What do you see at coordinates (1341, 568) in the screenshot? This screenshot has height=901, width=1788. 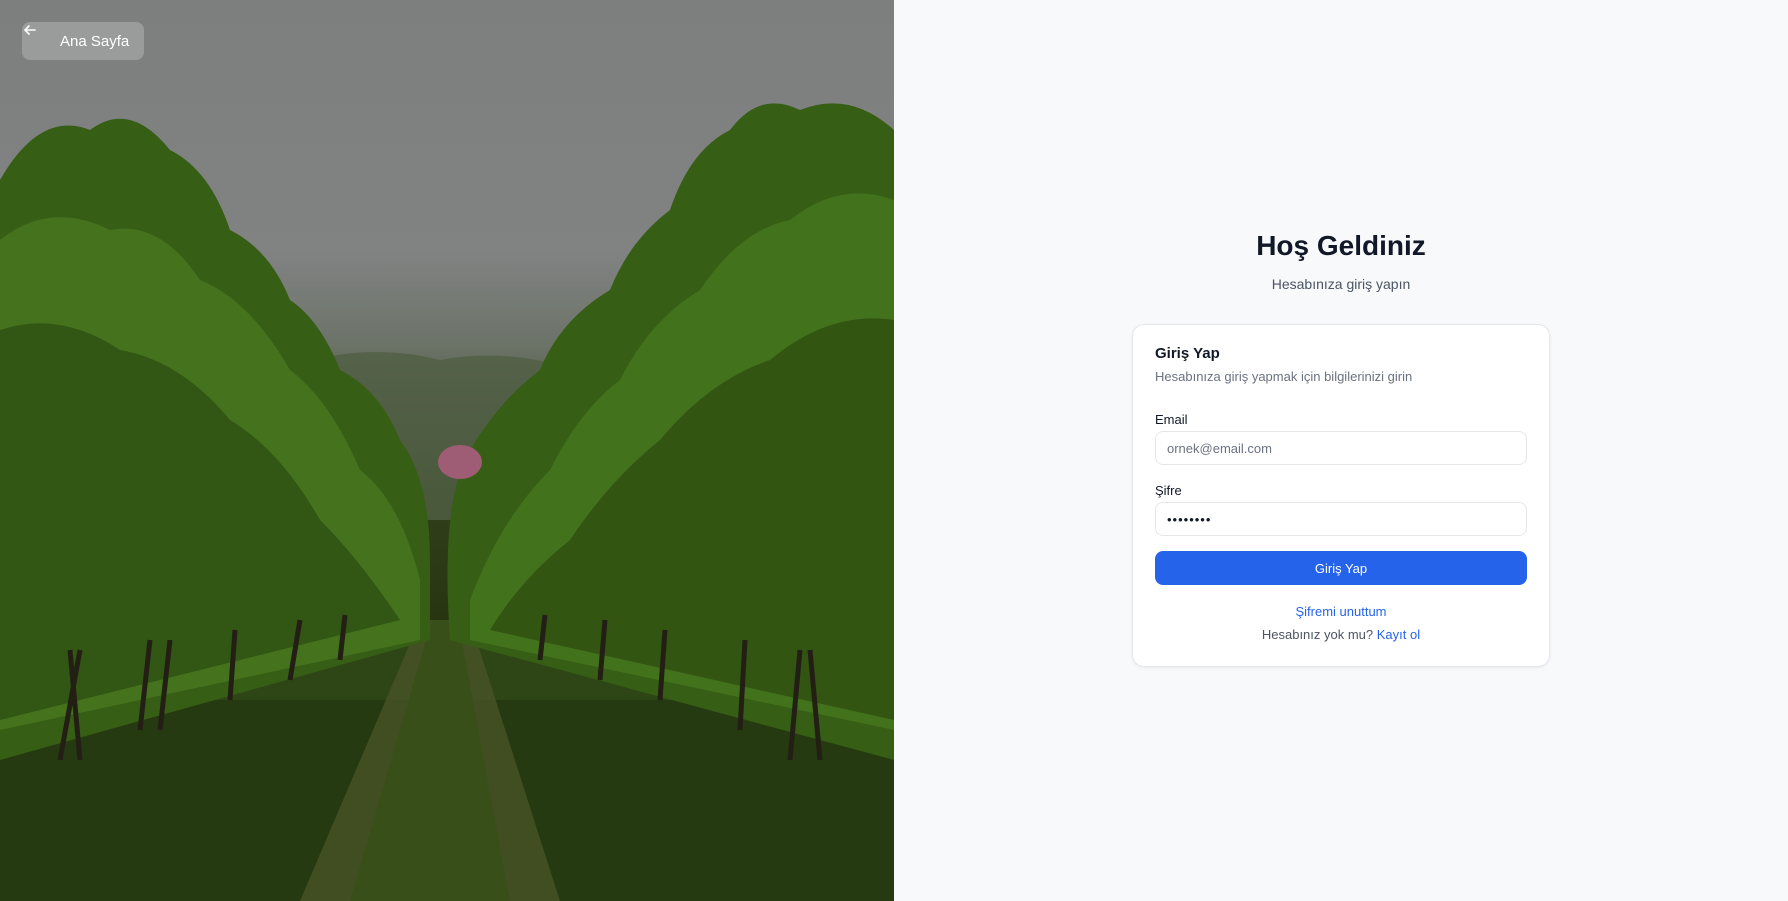 I see `login-button: Giriş Yap` at bounding box center [1341, 568].